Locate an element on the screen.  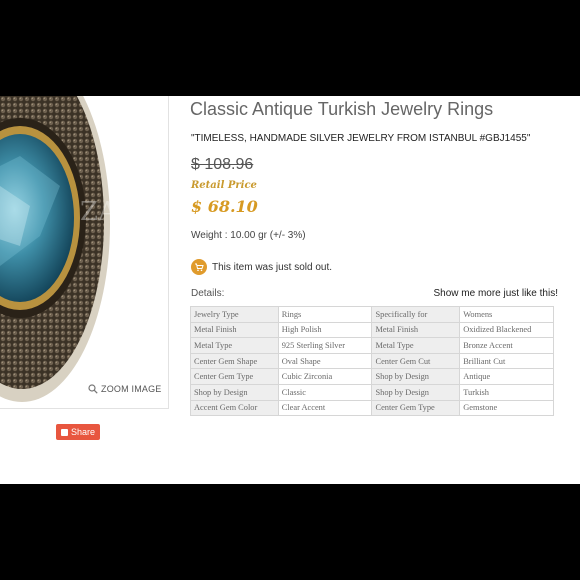
spec-value: Womens is located at coordinates (506, 314).